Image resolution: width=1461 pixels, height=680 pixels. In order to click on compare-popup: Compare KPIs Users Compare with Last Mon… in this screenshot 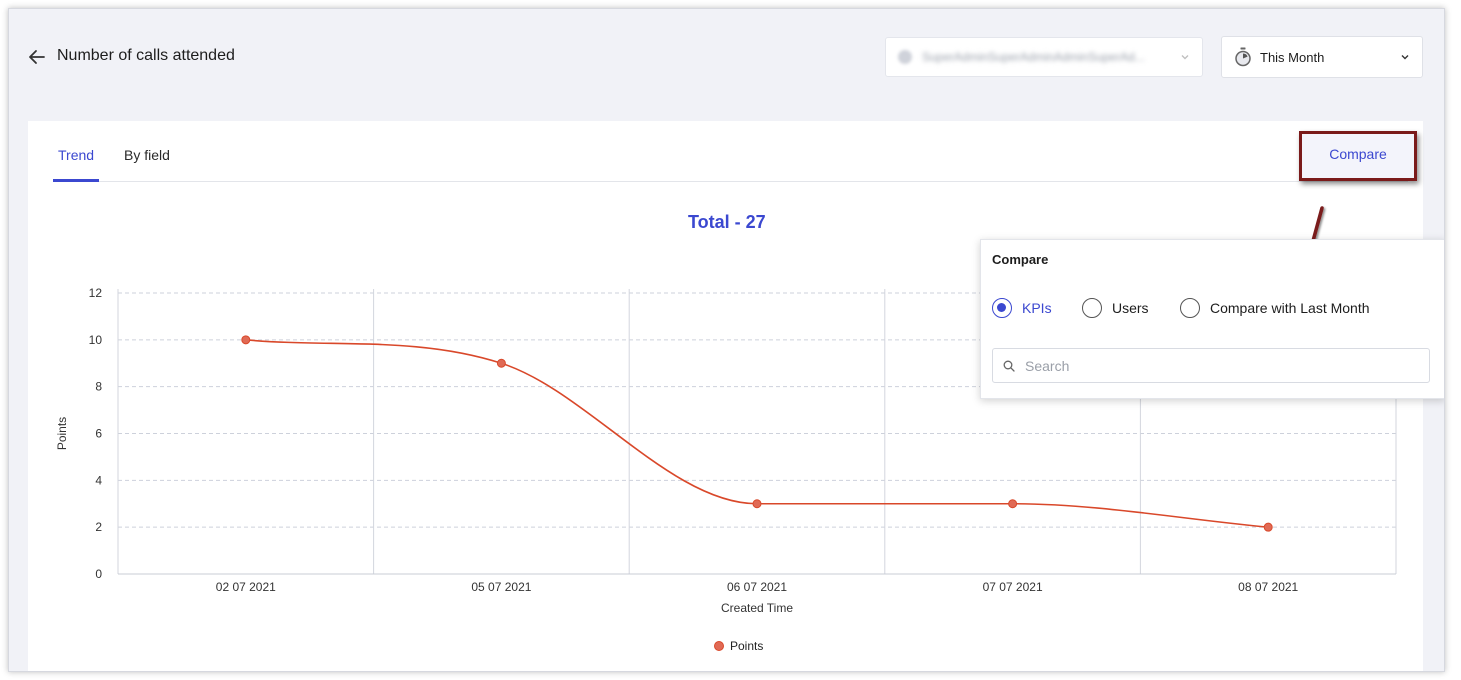, I will do `click(1212, 319)`.